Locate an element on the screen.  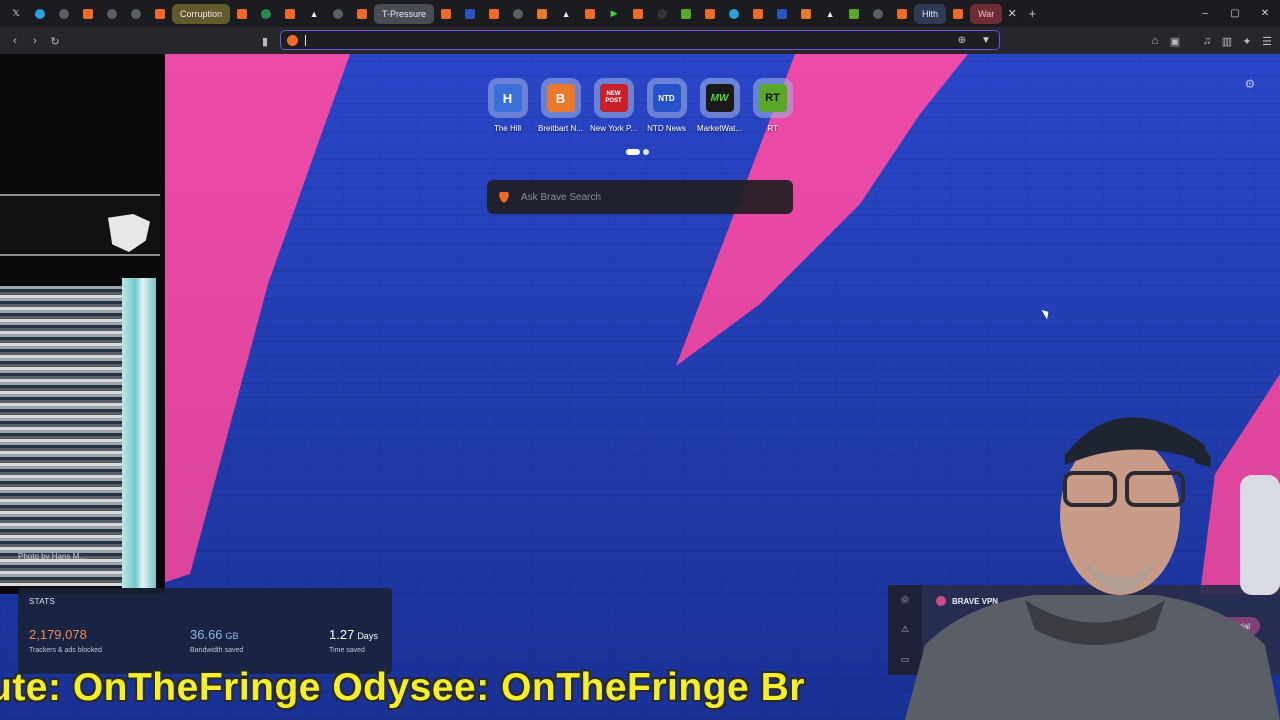
minimize-button: – is located at coordinates (1205, 13).